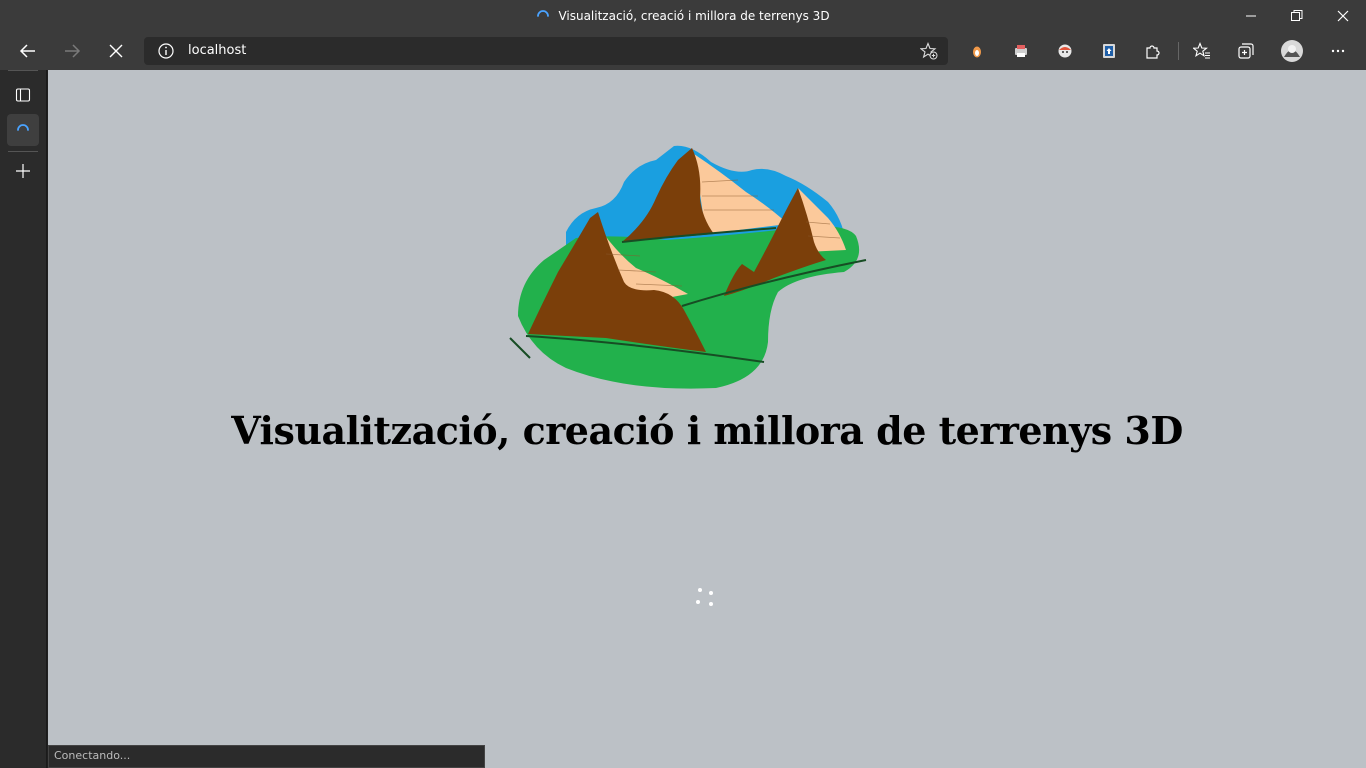 This screenshot has height=768, width=1366. I want to click on ellipsis-icon, so click(1338, 51).